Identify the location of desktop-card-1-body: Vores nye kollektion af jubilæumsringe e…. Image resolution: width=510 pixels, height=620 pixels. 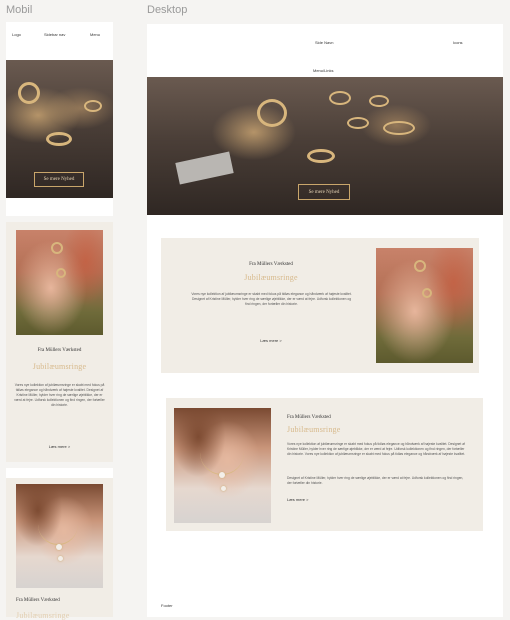
(271, 299).